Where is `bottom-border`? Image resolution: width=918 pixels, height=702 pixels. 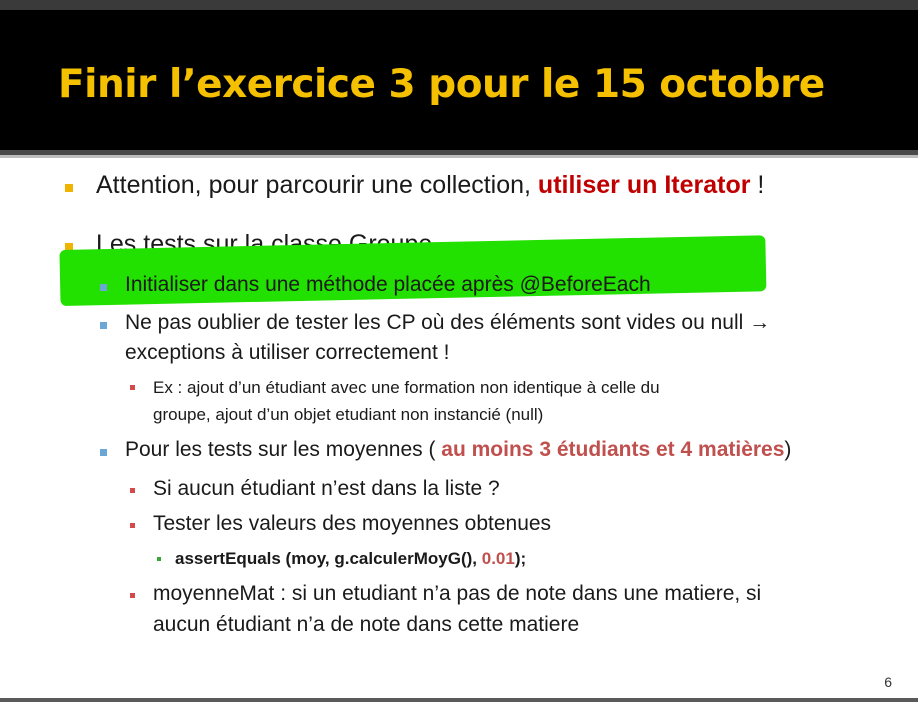 bottom-border is located at coordinates (459, 700).